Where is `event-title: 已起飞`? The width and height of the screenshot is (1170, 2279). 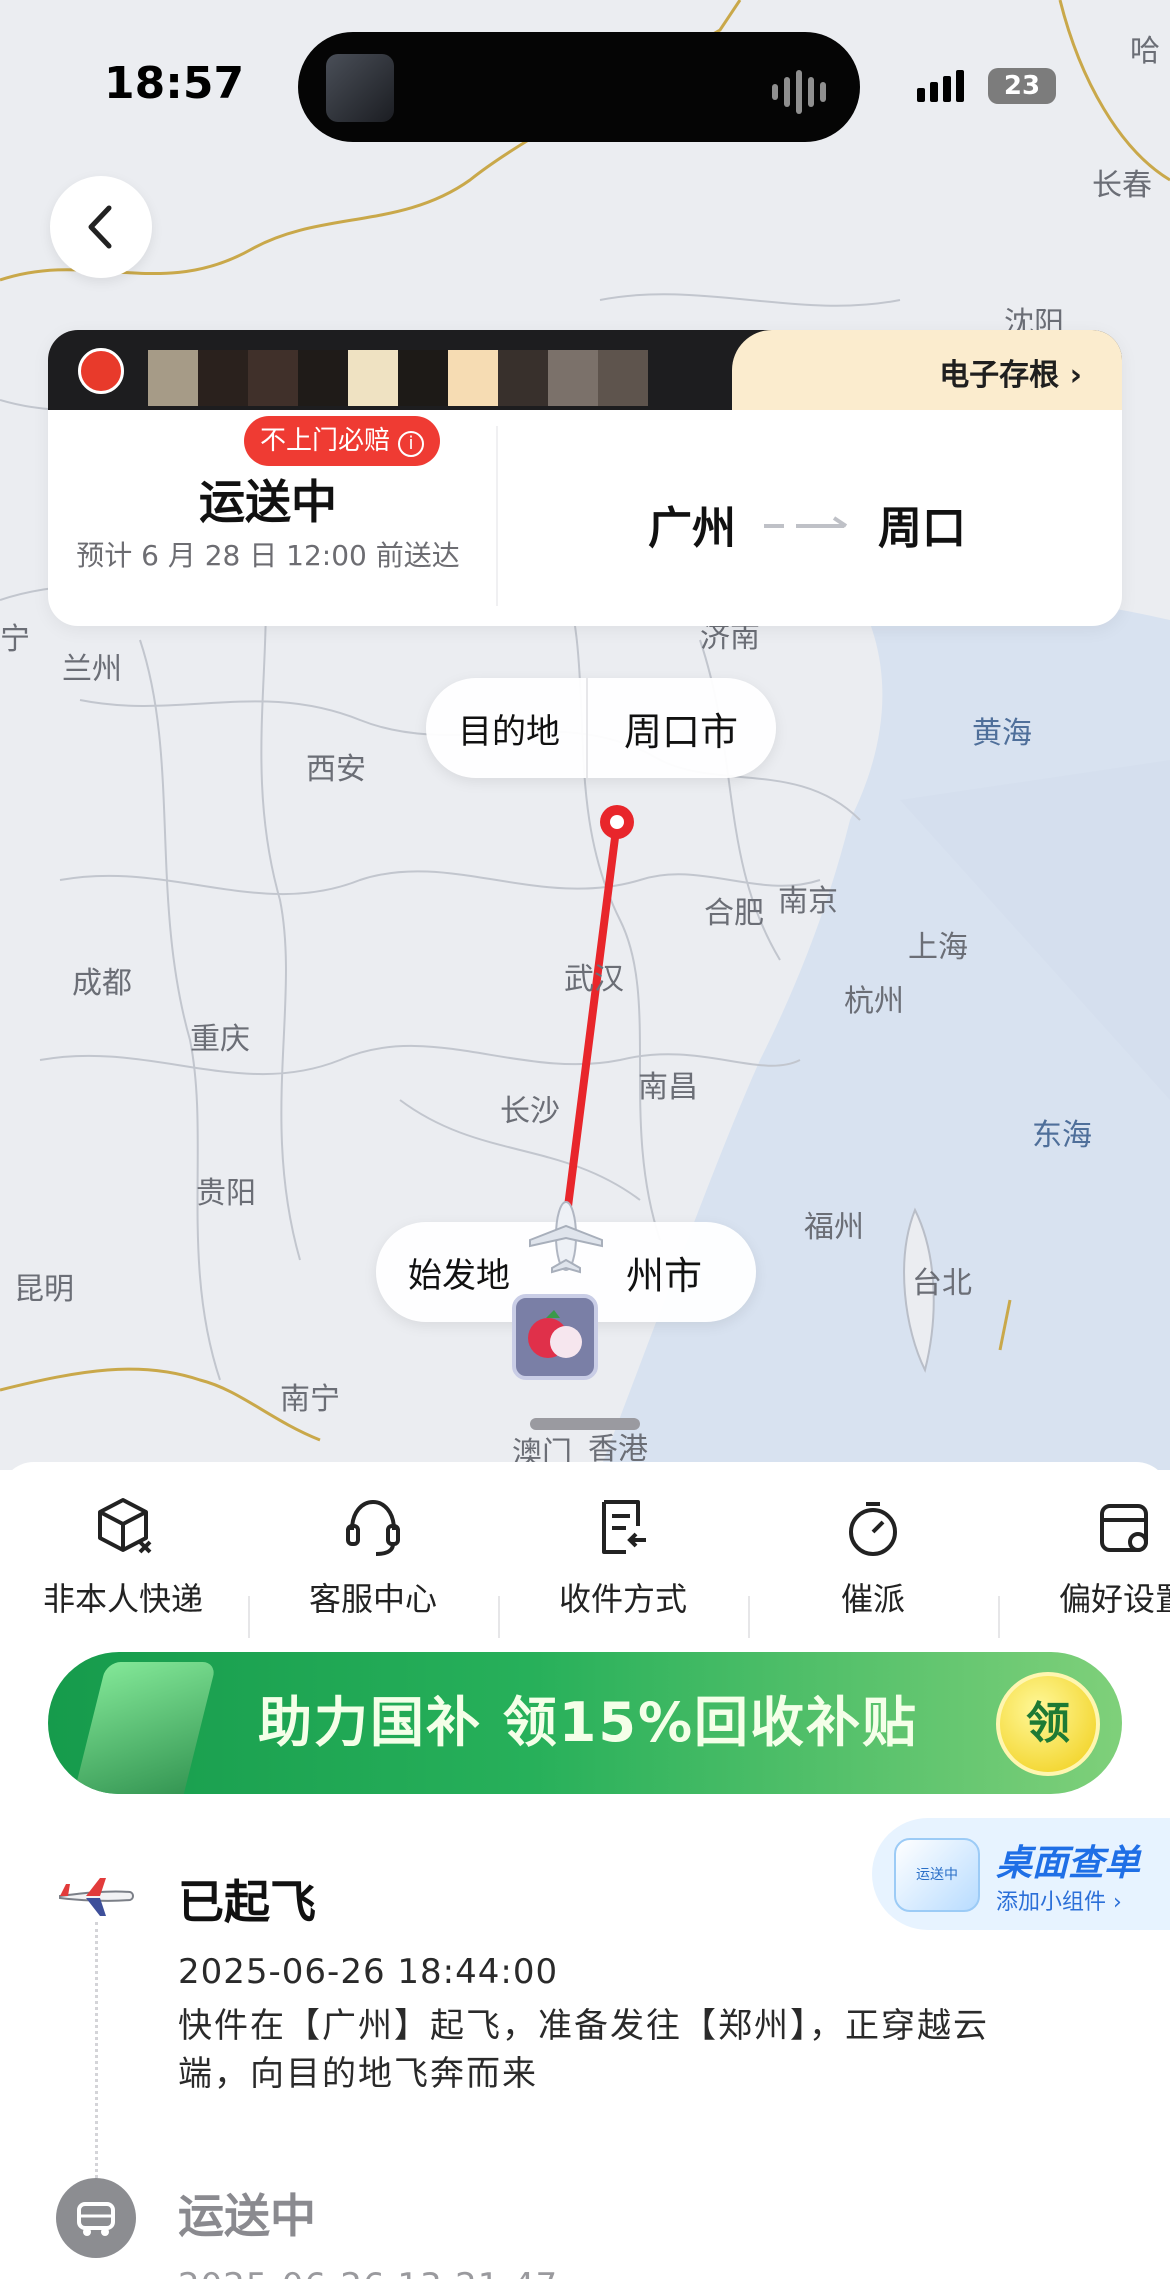
event-title: 已起飞 is located at coordinates (247, 1902).